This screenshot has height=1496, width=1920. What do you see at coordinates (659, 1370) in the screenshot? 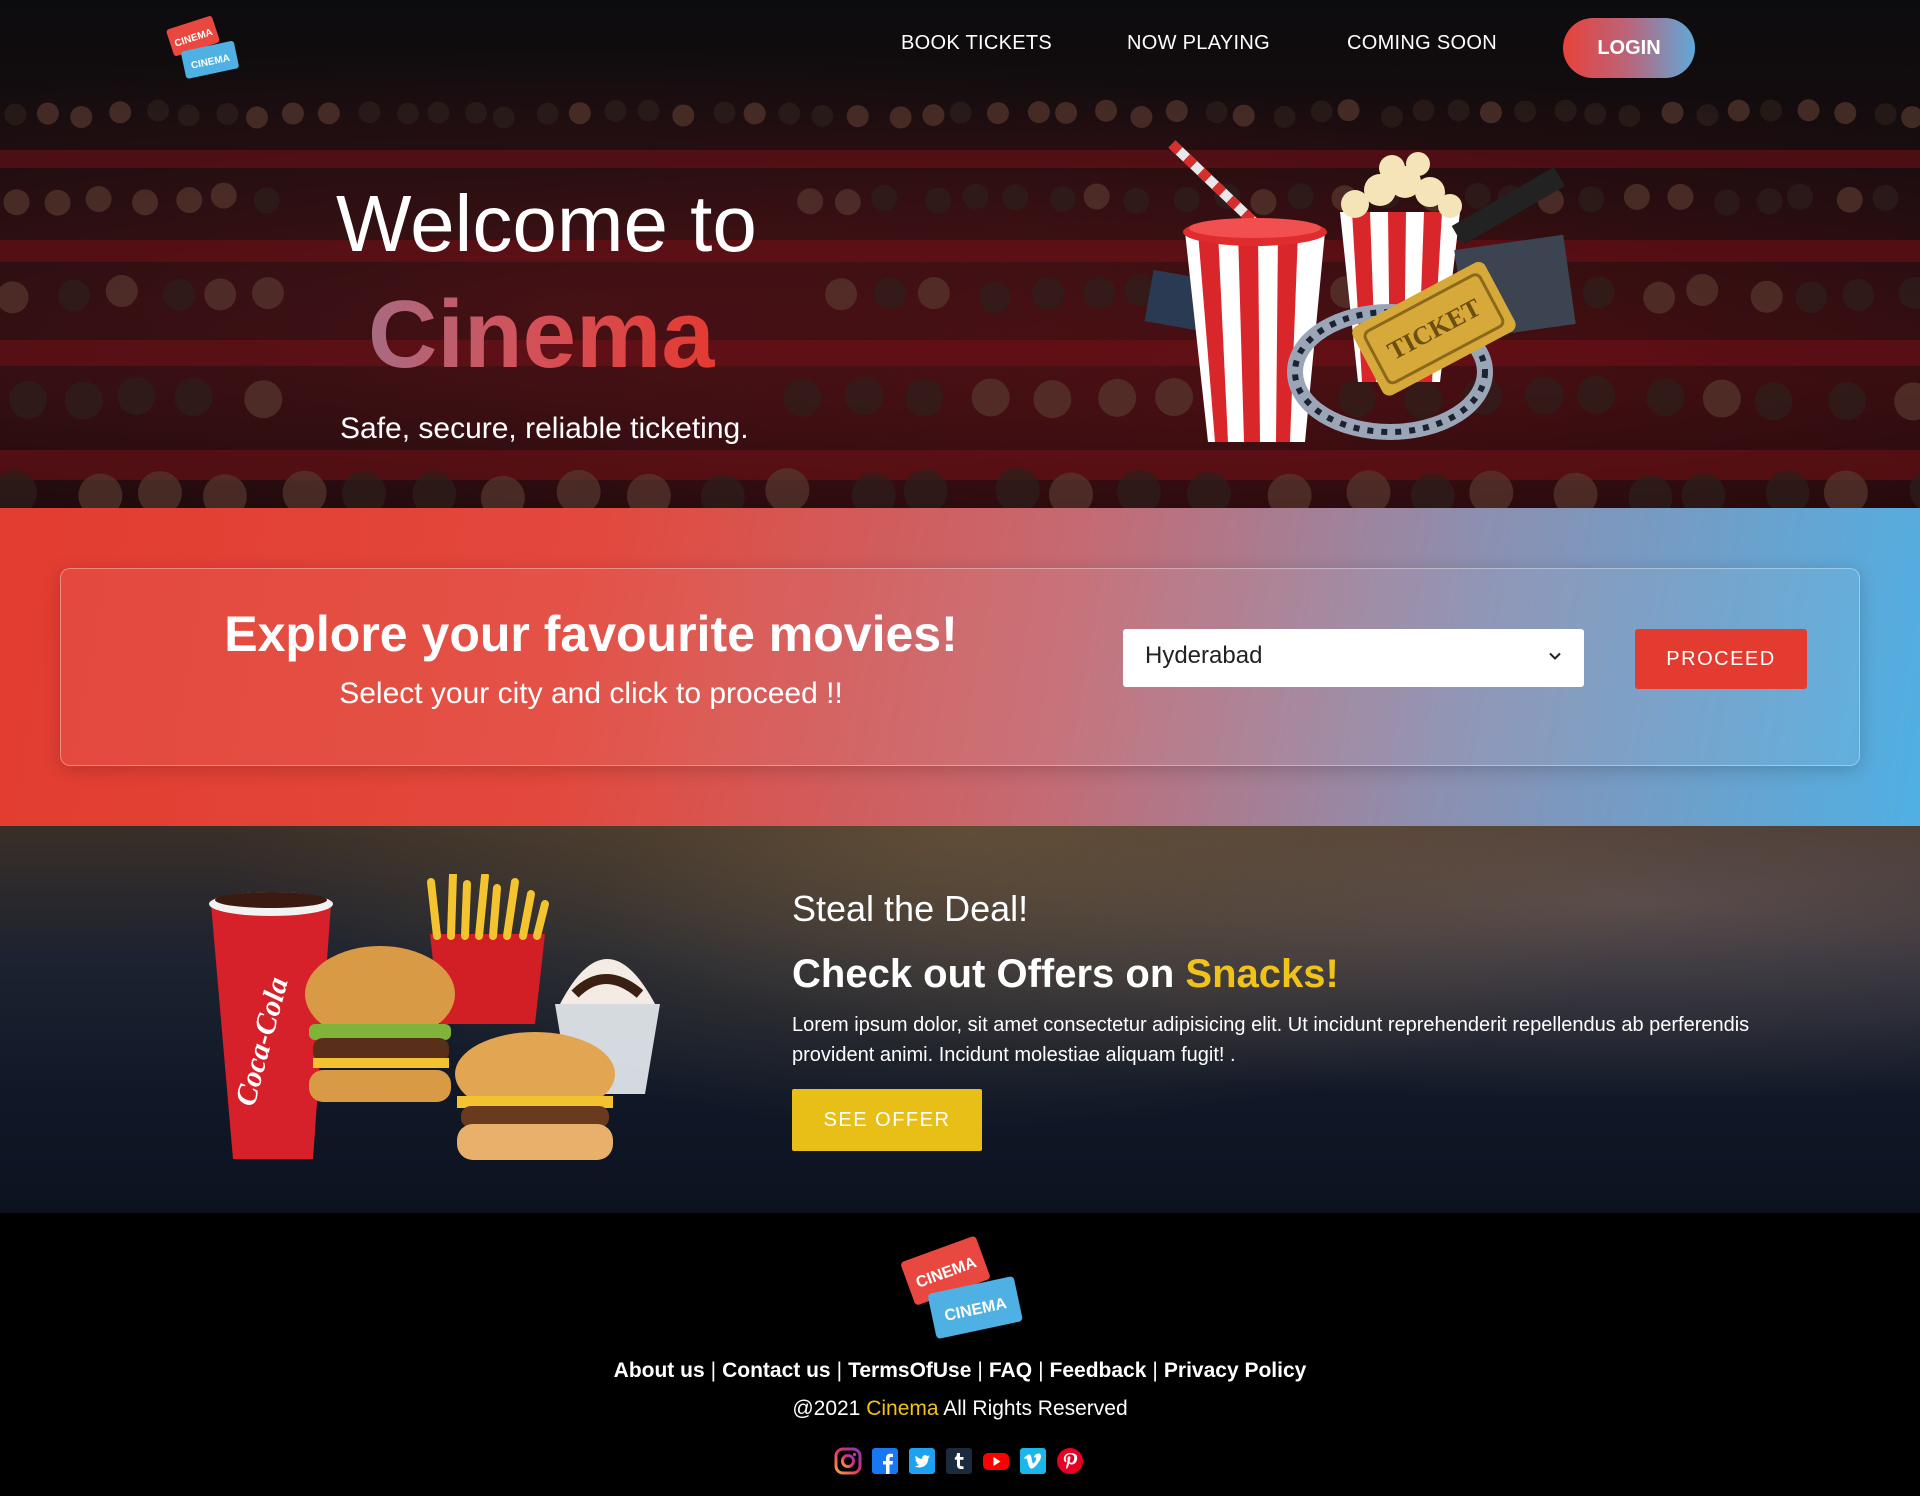
I see `footer-link-about: About us` at bounding box center [659, 1370].